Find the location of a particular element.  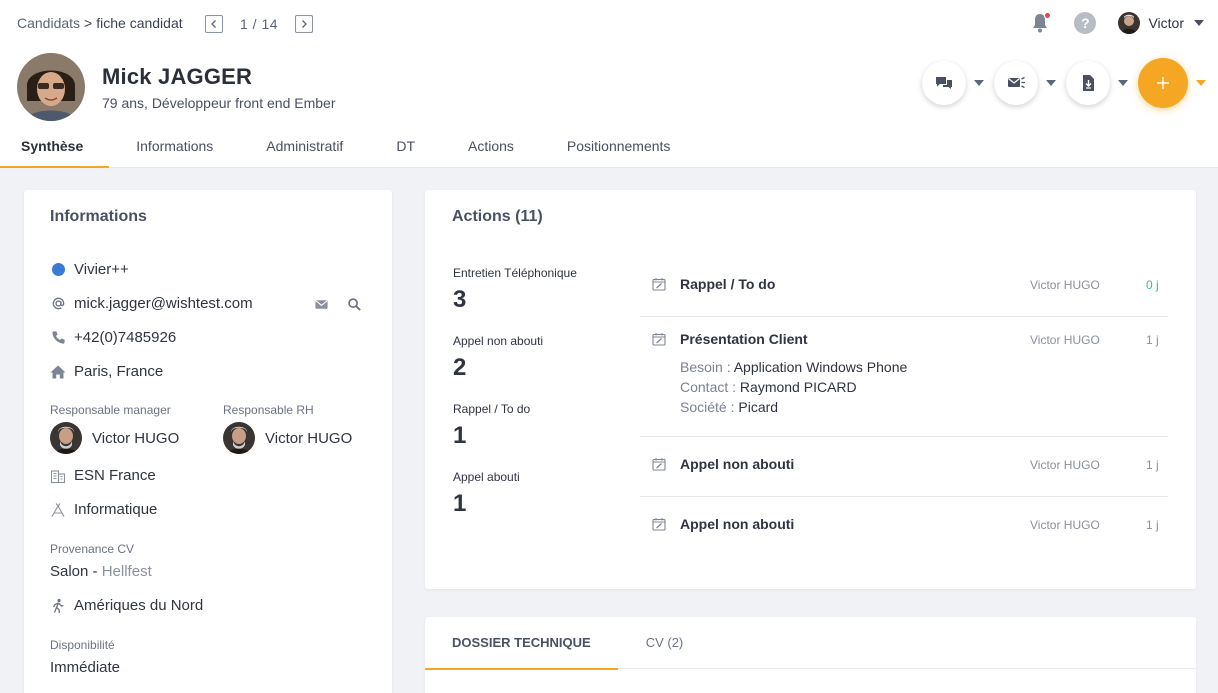

candidate-sector: Informatique is located at coordinates (116, 509).